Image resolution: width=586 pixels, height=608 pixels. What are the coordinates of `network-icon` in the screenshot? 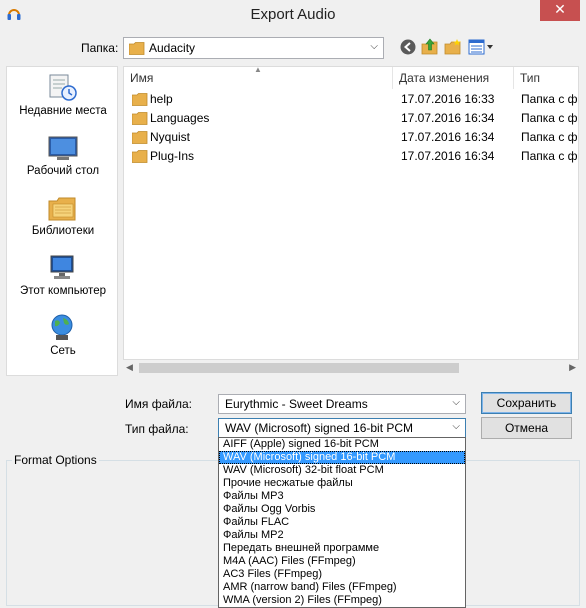 It's located at (62, 327).